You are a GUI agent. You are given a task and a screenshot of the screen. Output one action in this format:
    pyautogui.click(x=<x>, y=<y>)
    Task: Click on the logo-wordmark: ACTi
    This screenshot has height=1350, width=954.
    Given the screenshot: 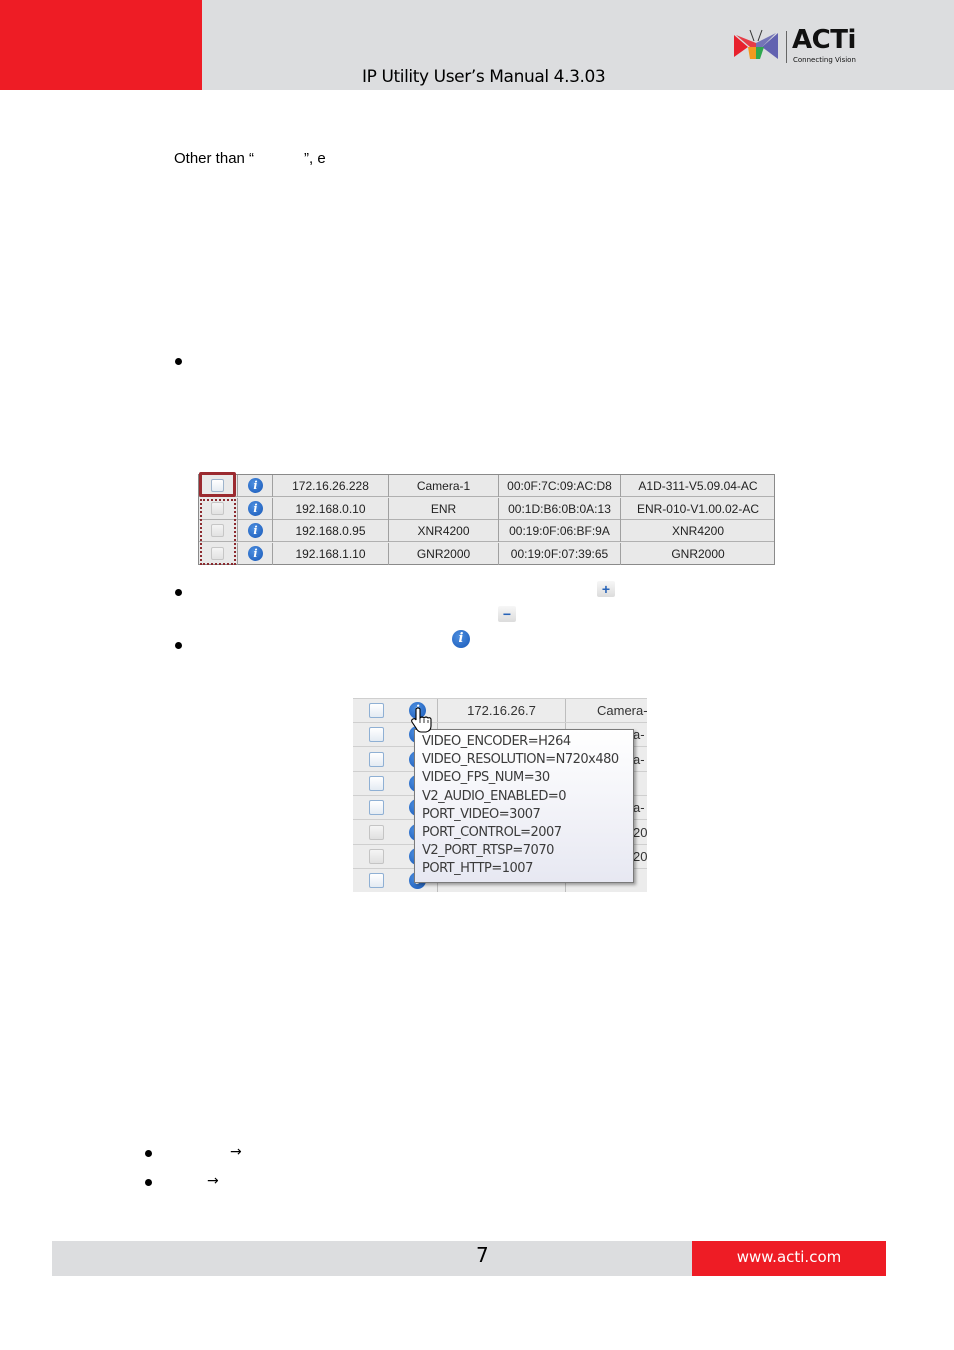 What is the action you would take?
    pyautogui.click(x=824, y=40)
    